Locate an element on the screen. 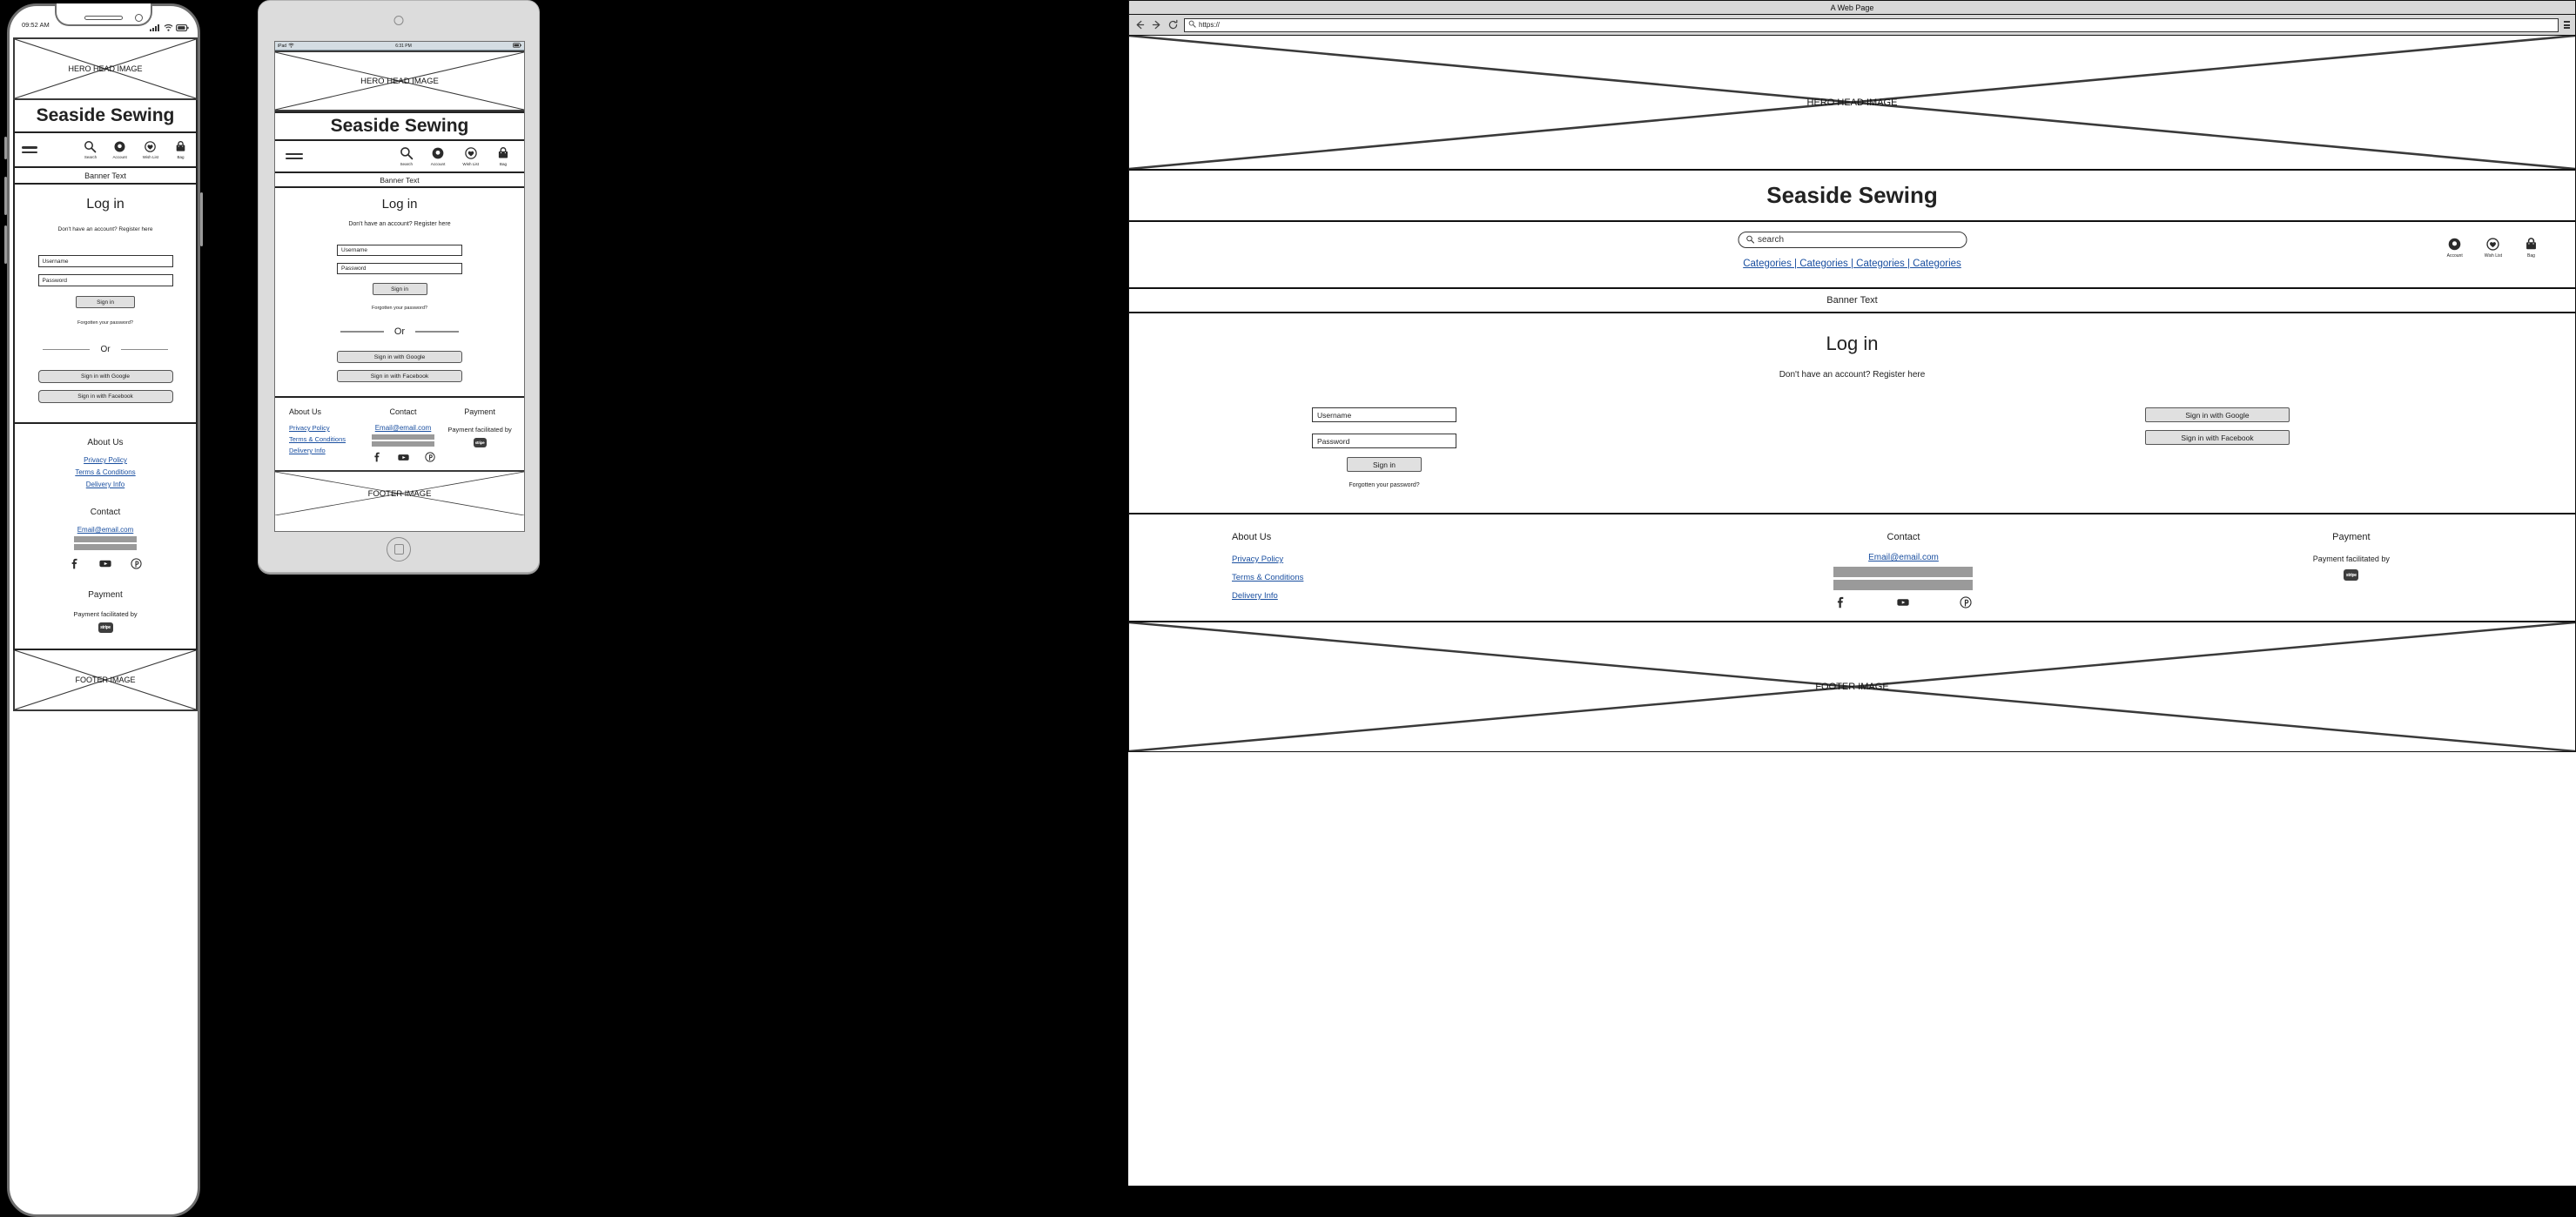 The image size is (2576, 1217). tablet-register-prompt: Don't have an account? Register here is located at coordinates (399, 224).